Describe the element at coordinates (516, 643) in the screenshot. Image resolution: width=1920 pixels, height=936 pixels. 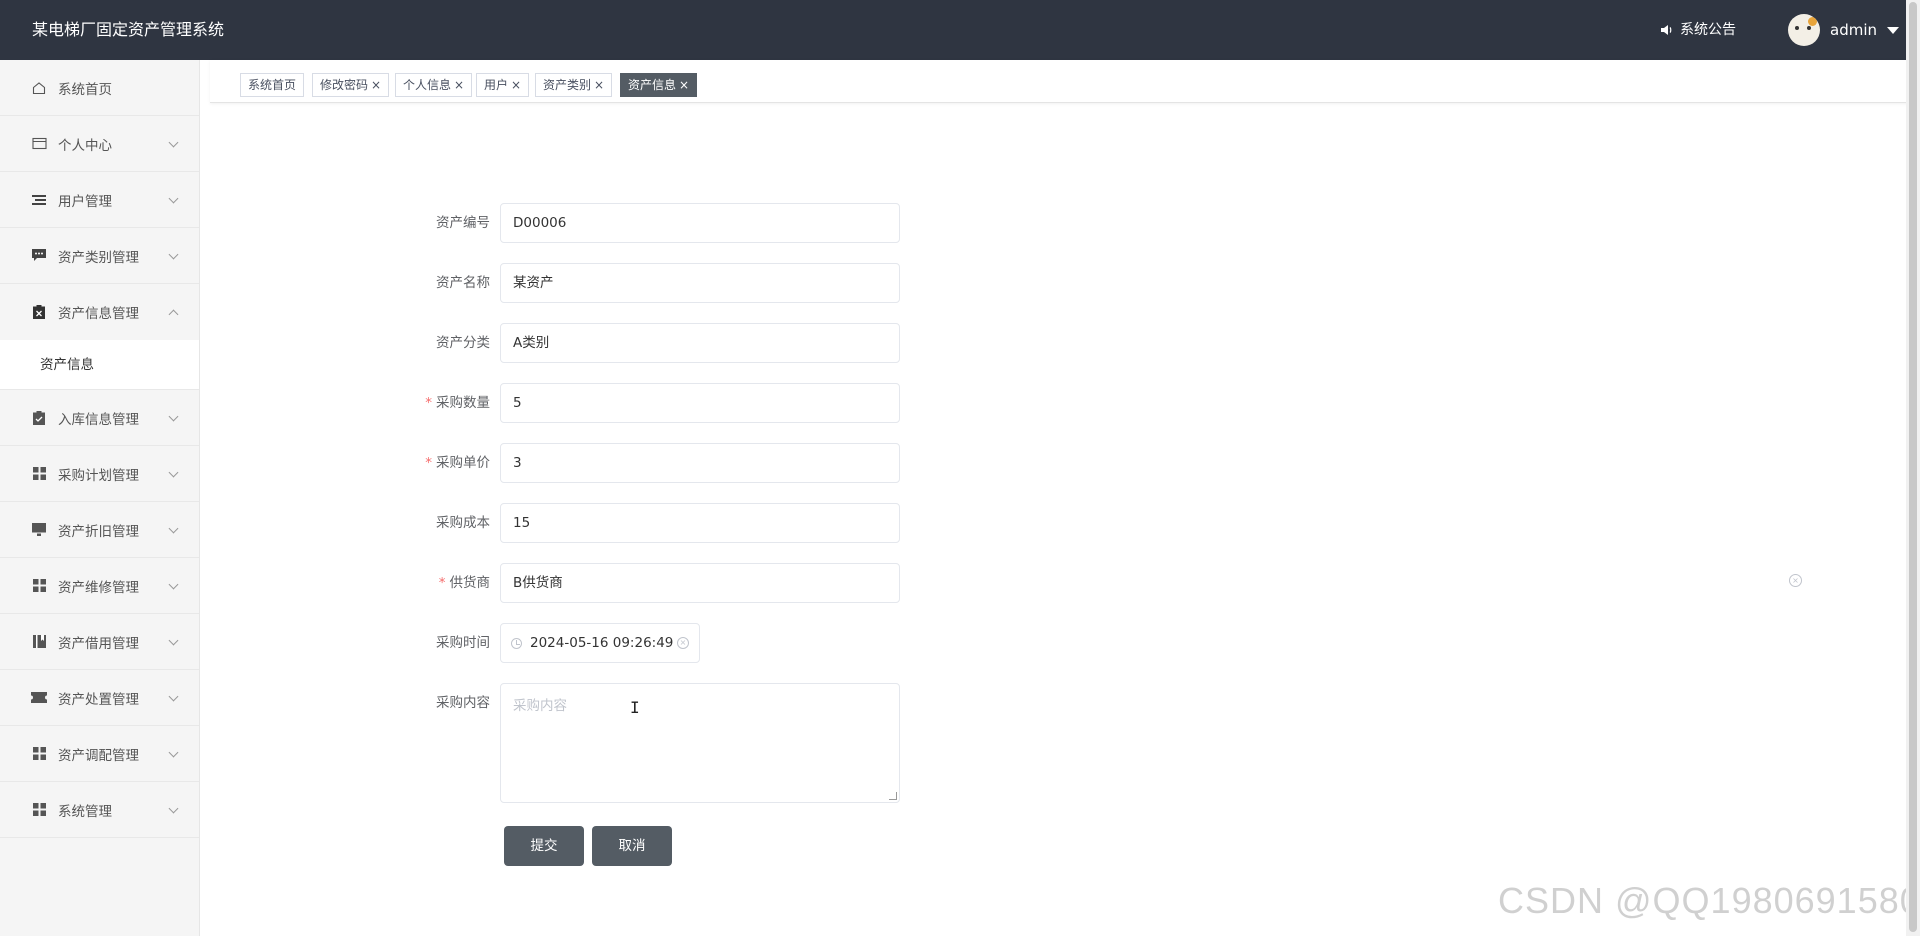
I see `clock-icon` at that location.